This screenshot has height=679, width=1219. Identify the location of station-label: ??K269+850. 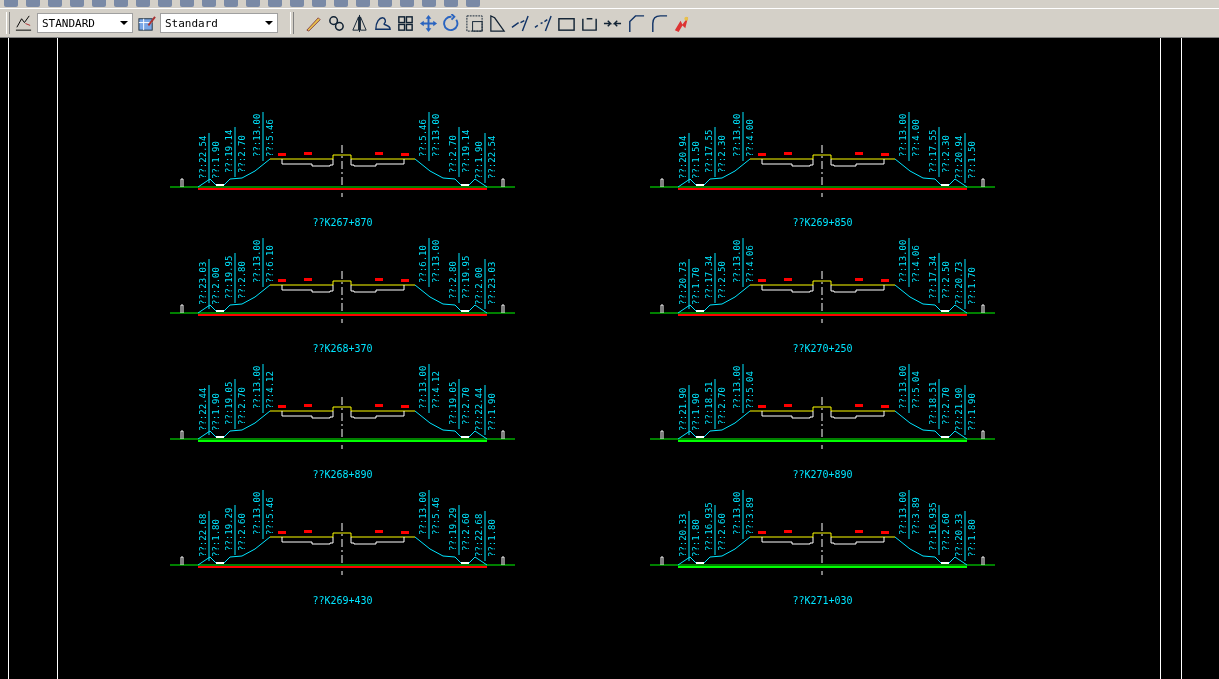
(822, 223).